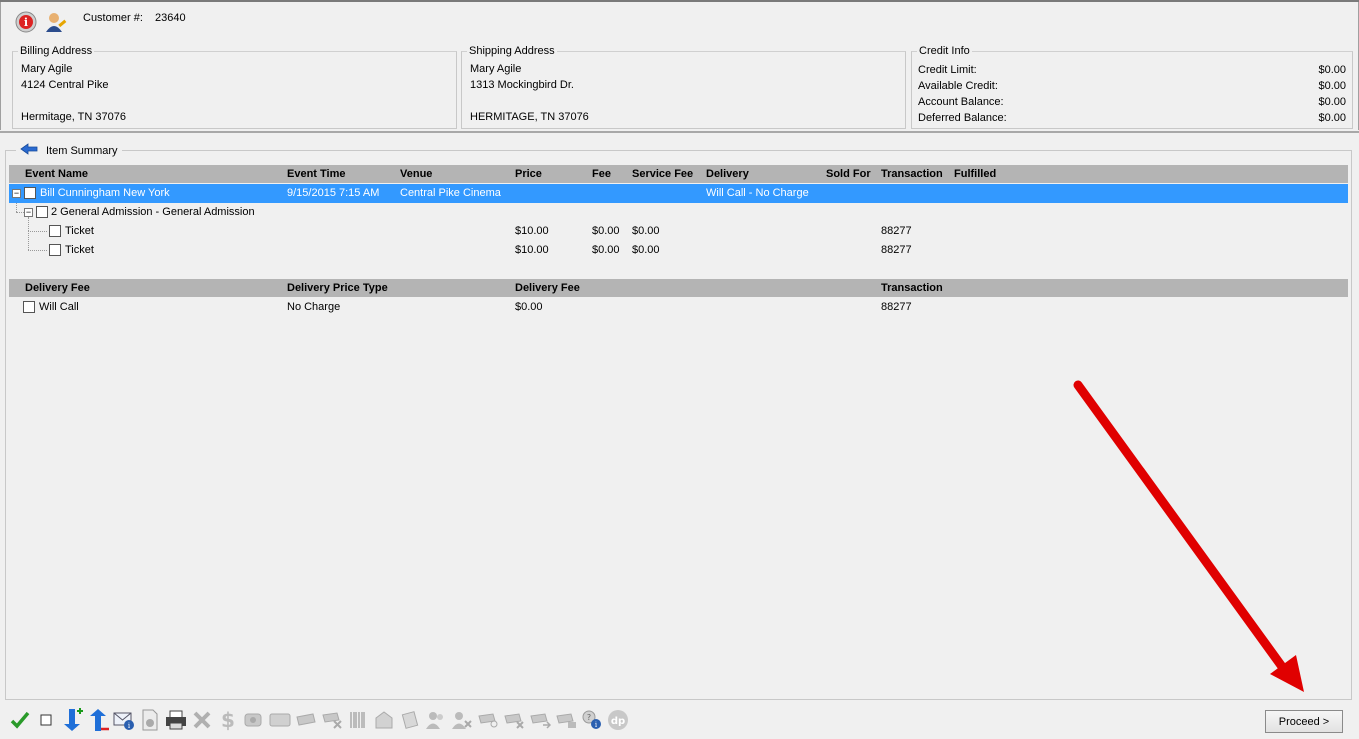  Describe the element at coordinates (318, 719) in the screenshot. I see `action-toolbar: i $ ? i dp` at that location.